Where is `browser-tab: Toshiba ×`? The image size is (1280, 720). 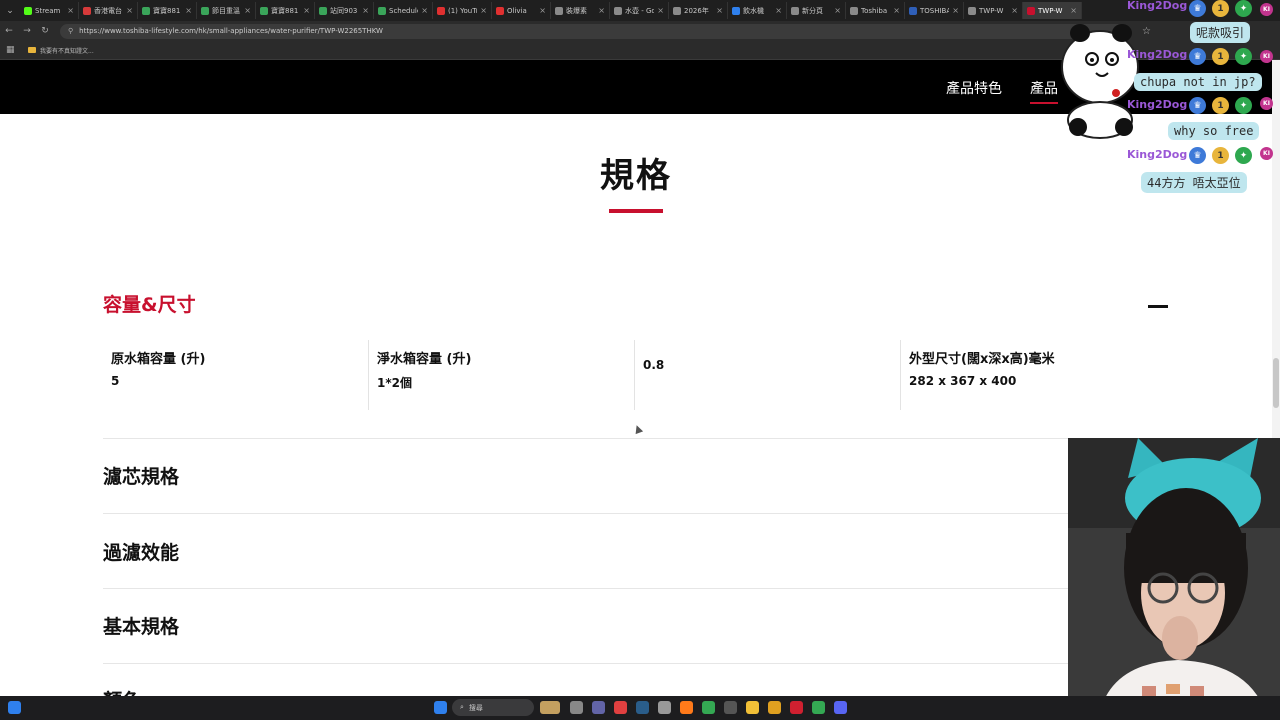 browser-tab: Toshiba × is located at coordinates (875, 10).